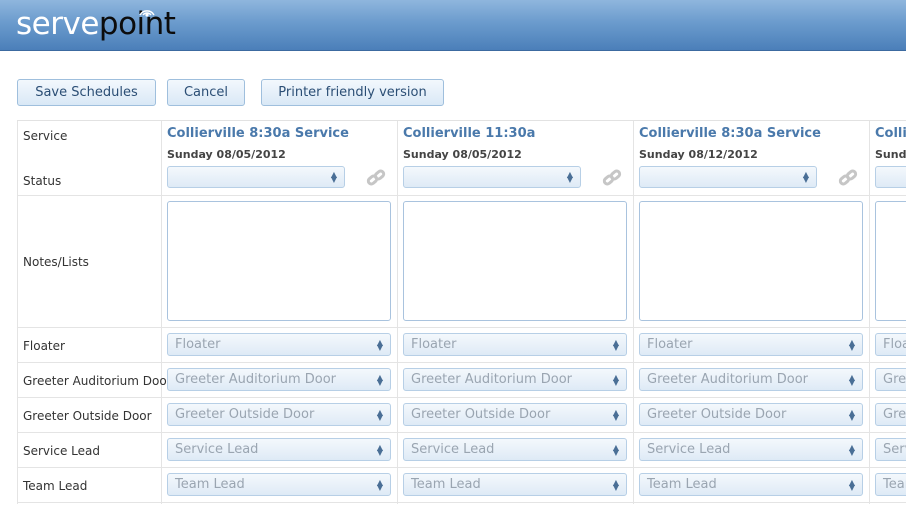 The image size is (906, 507). I want to click on row-label-notes: Notes/Lists, so click(56, 262).